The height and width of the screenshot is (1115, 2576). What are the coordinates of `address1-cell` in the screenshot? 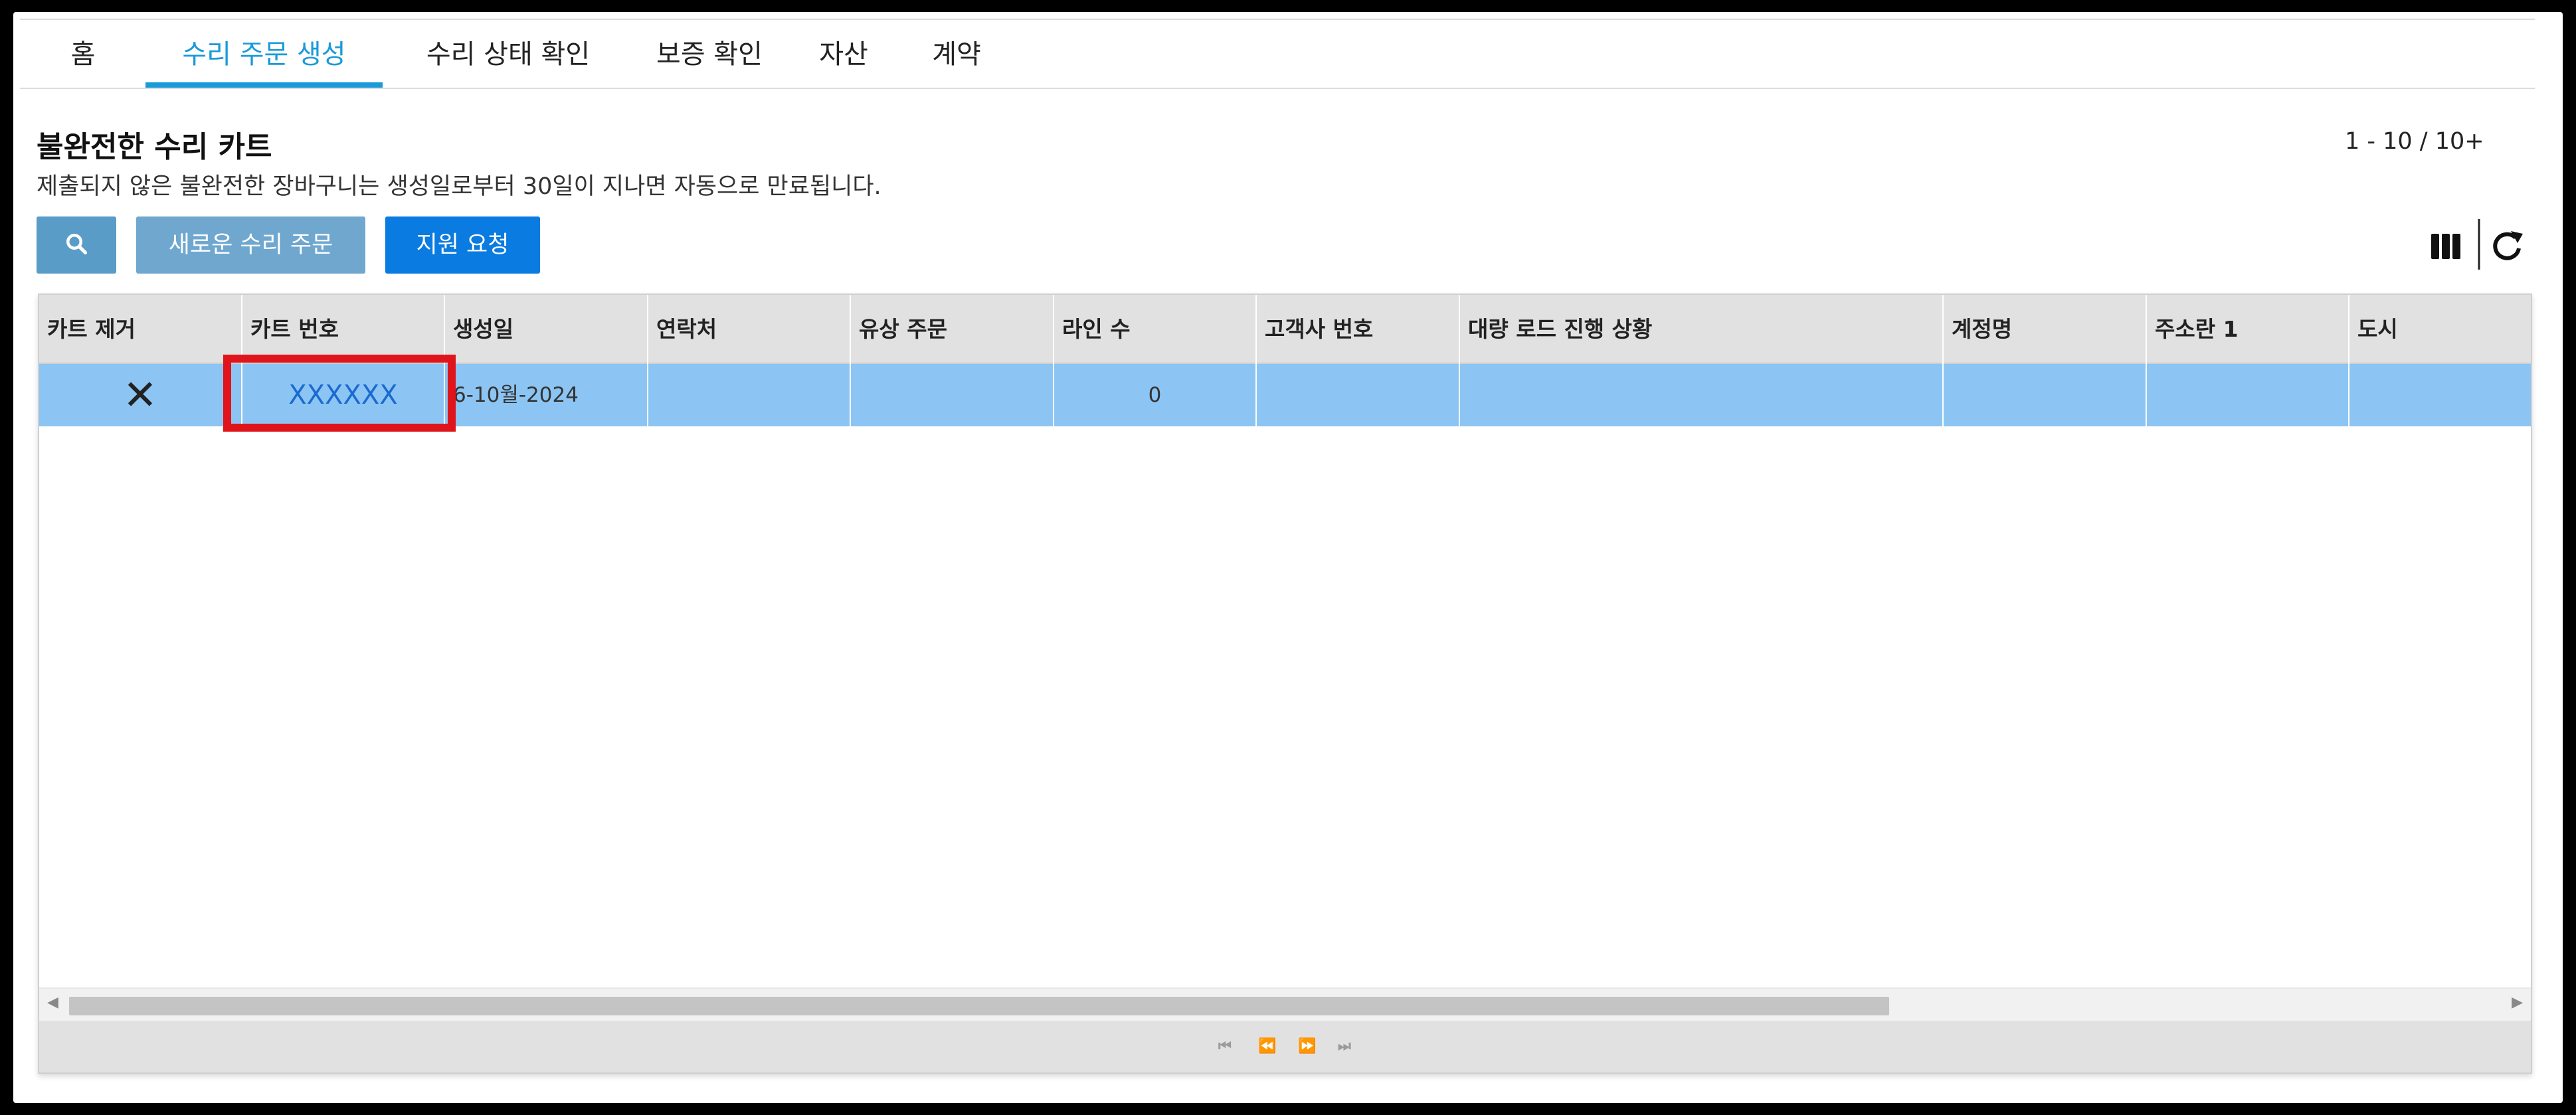 It's located at (2248, 395).